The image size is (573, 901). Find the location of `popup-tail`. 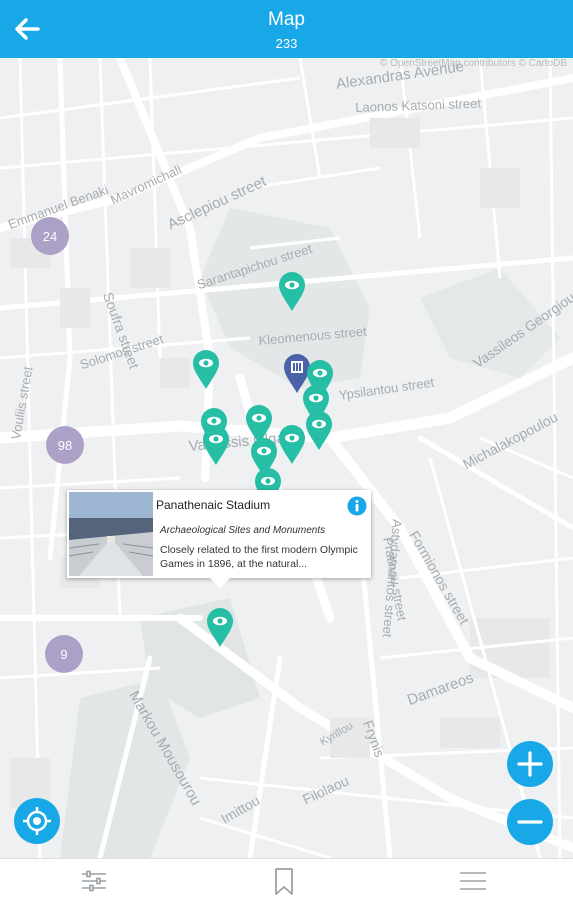

popup-tail is located at coordinates (220, 582).